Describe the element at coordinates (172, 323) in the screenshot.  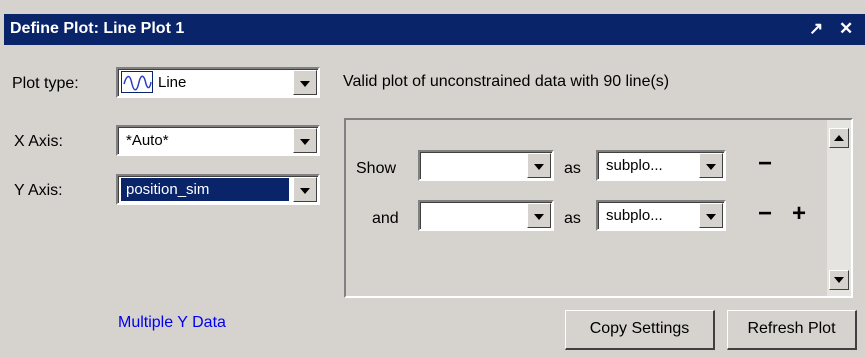
I see `multiple-y-data-link: Multiple Y Data` at that location.